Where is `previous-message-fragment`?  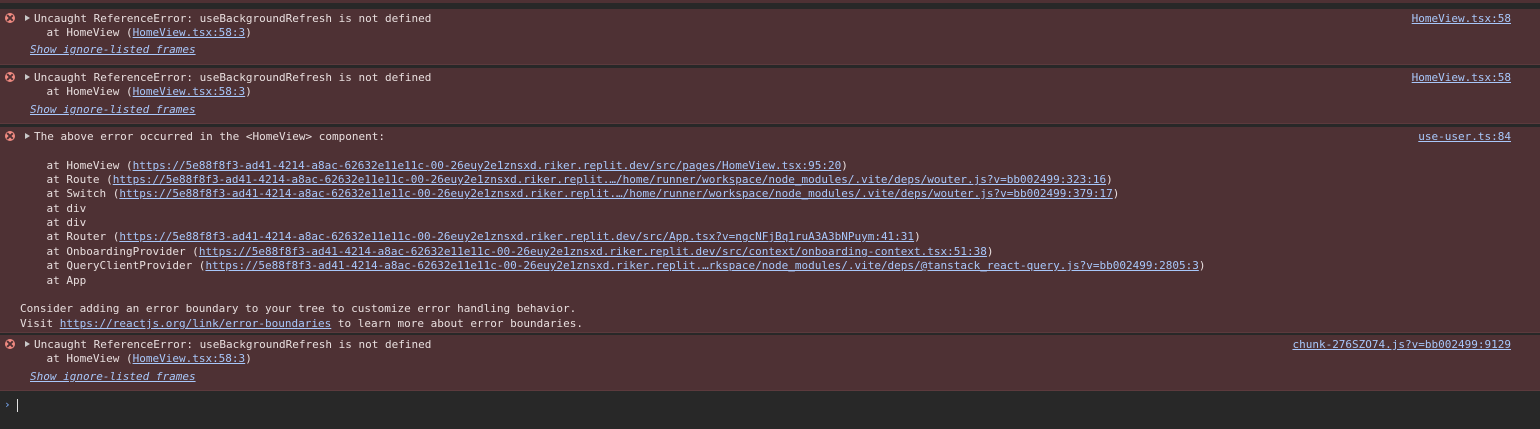 previous-message-fragment is located at coordinates (770, 1).